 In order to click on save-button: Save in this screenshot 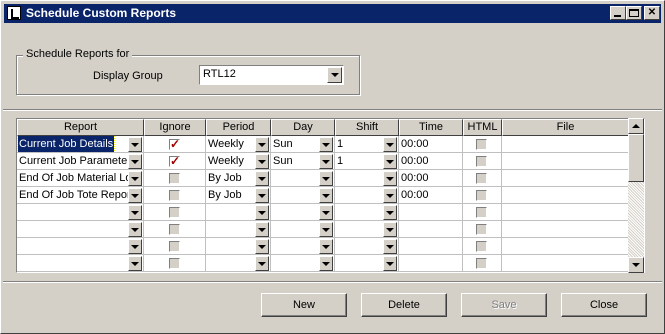, I will do `click(504, 305)`.